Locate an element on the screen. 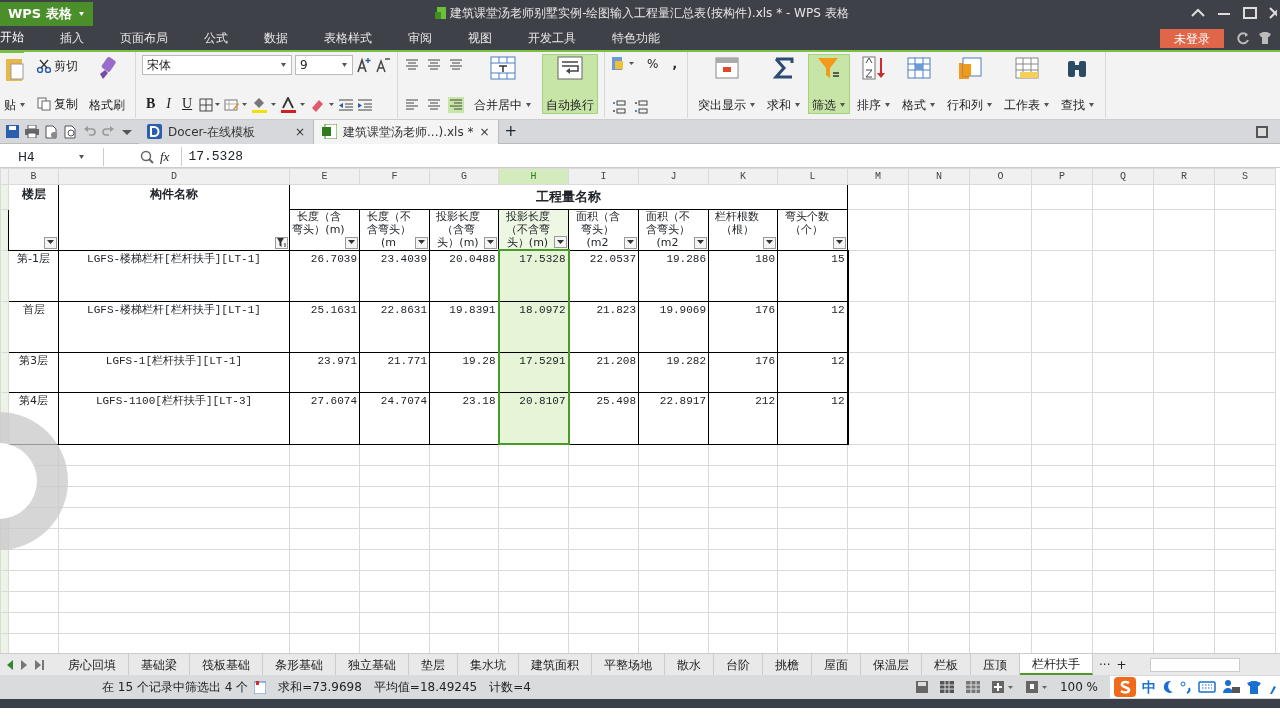 This screenshot has width=1280, height=720. input-mode: 中 is located at coordinates (1149, 687).